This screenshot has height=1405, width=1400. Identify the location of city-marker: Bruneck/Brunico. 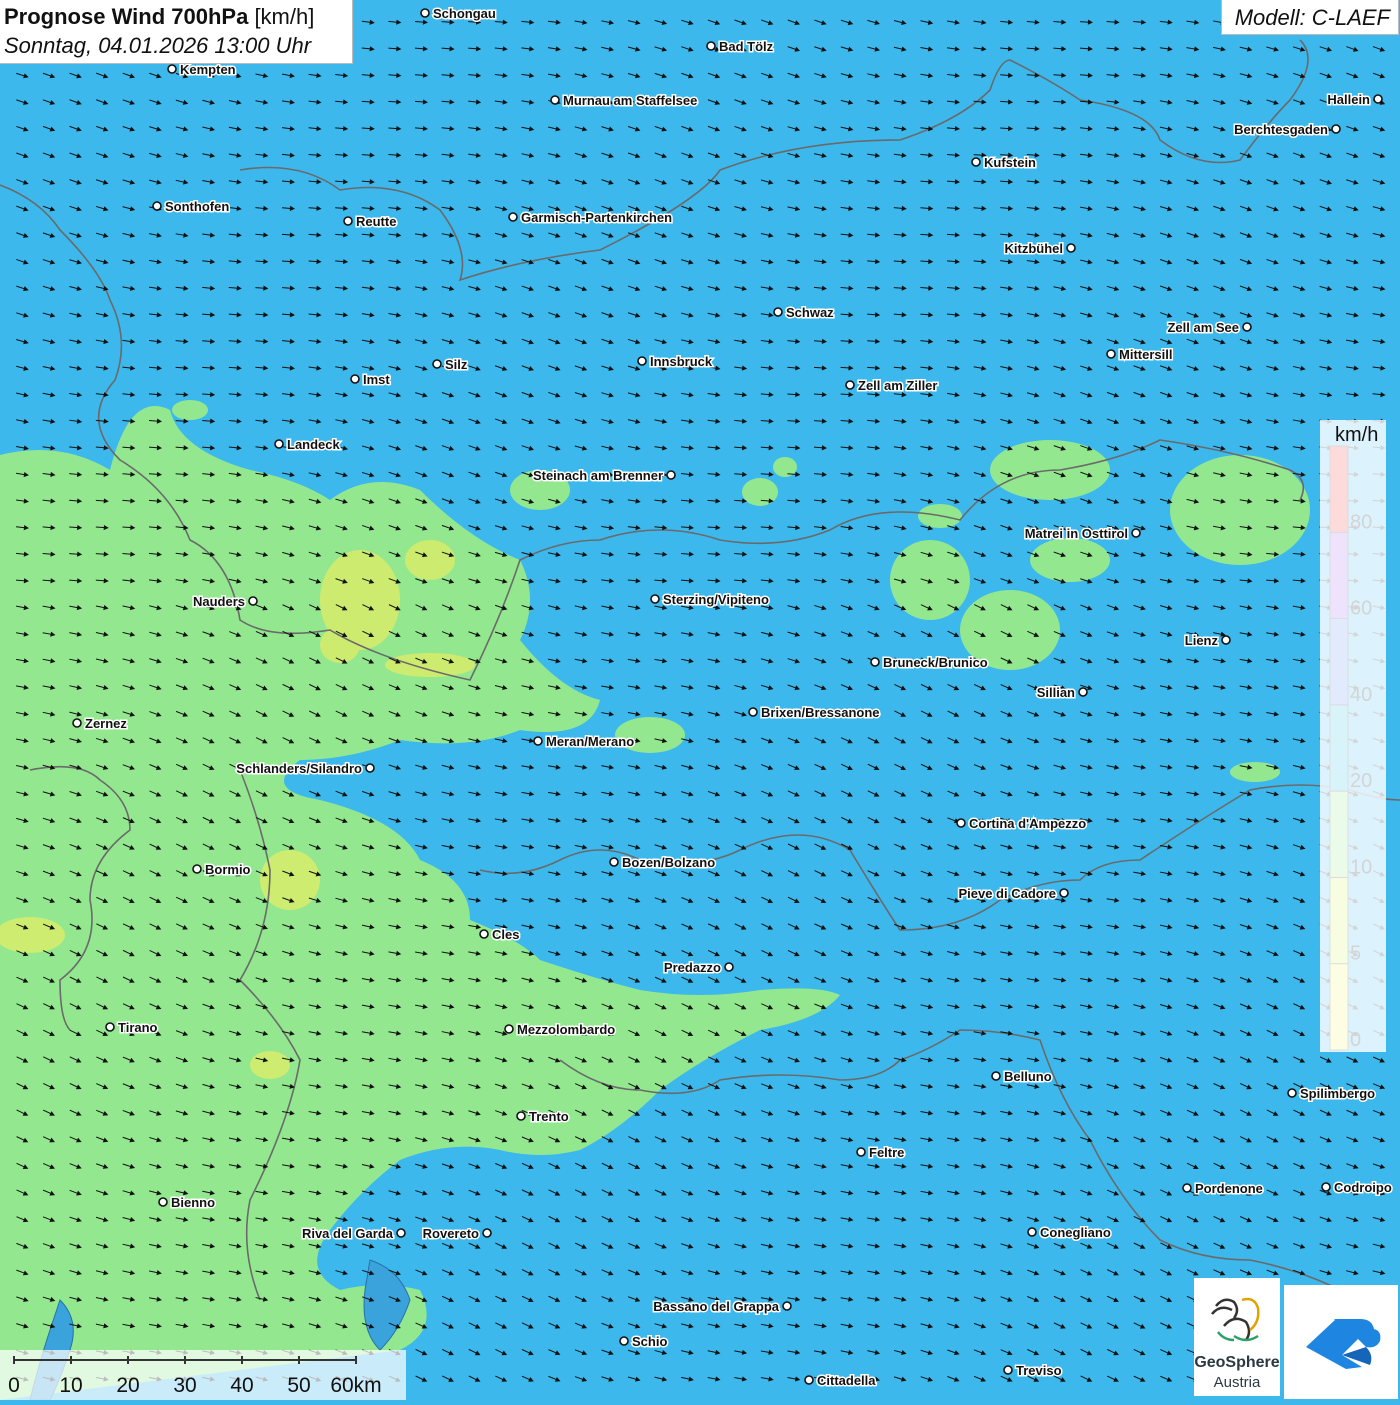
(929, 663).